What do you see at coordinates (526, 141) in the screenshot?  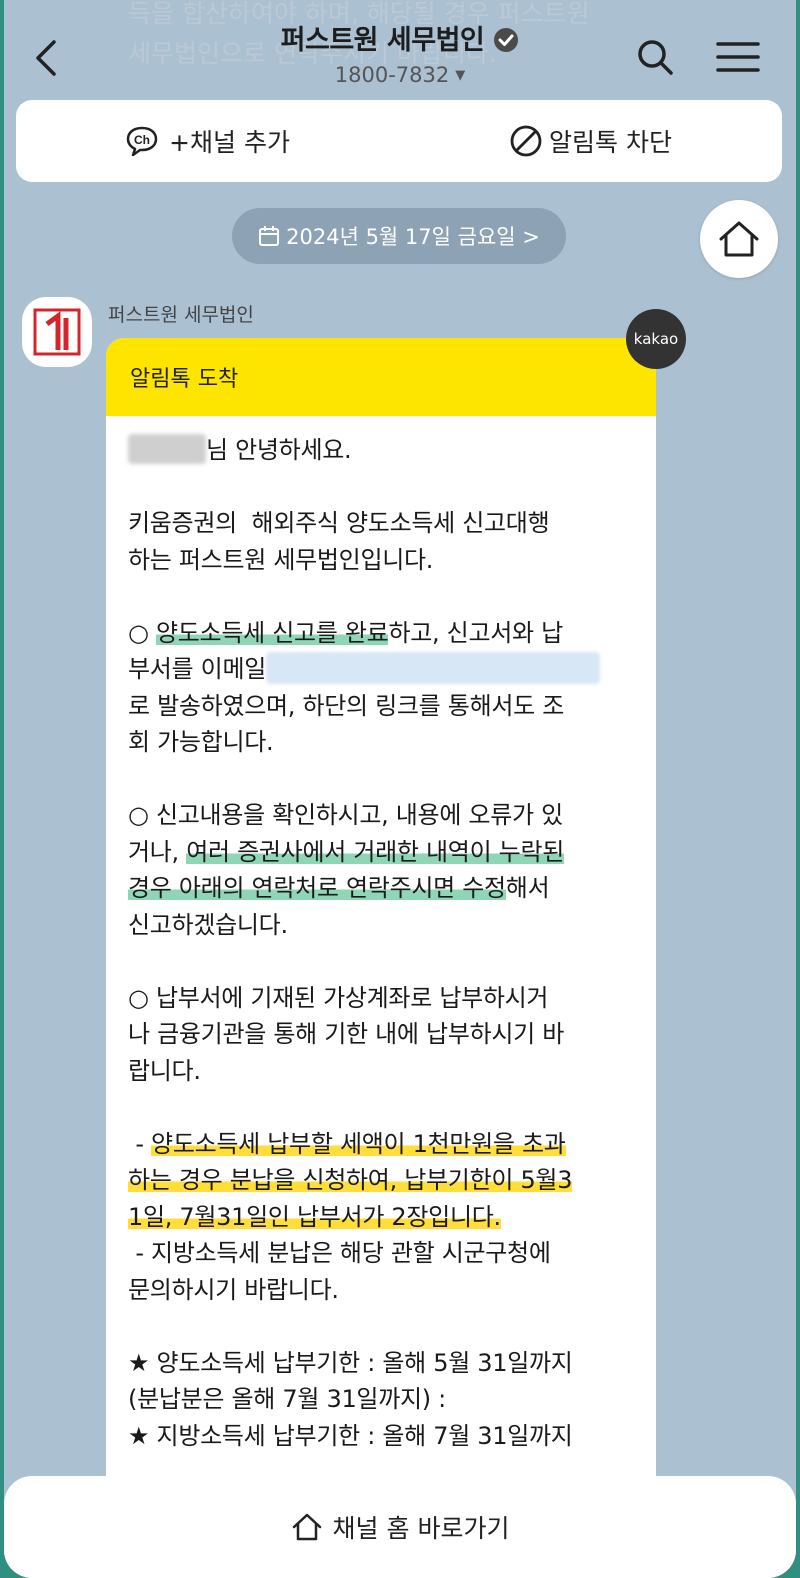 I see `block-icon` at bounding box center [526, 141].